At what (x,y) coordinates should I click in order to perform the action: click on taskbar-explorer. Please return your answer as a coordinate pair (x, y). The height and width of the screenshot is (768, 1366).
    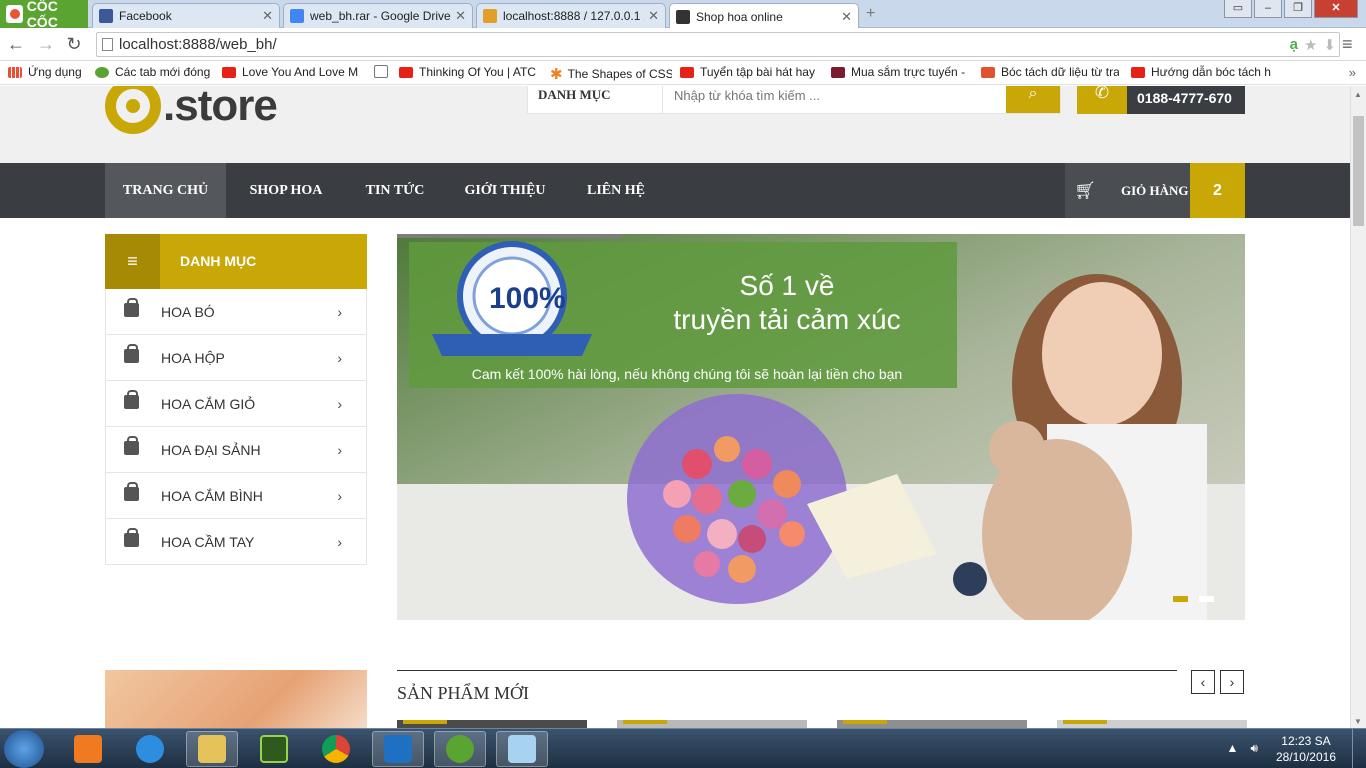
    Looking at the image, I should click on (212, 749).